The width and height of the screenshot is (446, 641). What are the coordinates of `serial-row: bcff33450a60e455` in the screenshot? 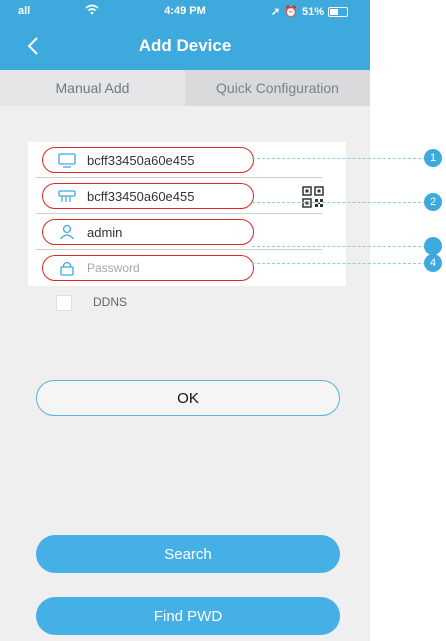 It's located at (180, 197).